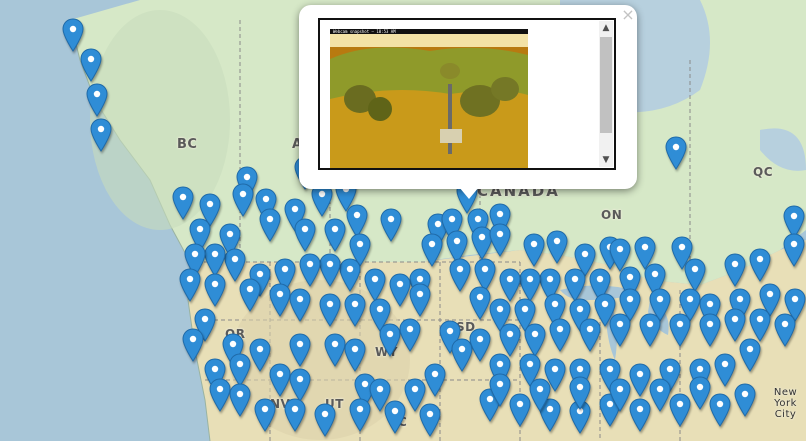 This screenshot has height=441, width=806. I want to click on scroll-down-arrow-icon: ▼, so click(606, 160).